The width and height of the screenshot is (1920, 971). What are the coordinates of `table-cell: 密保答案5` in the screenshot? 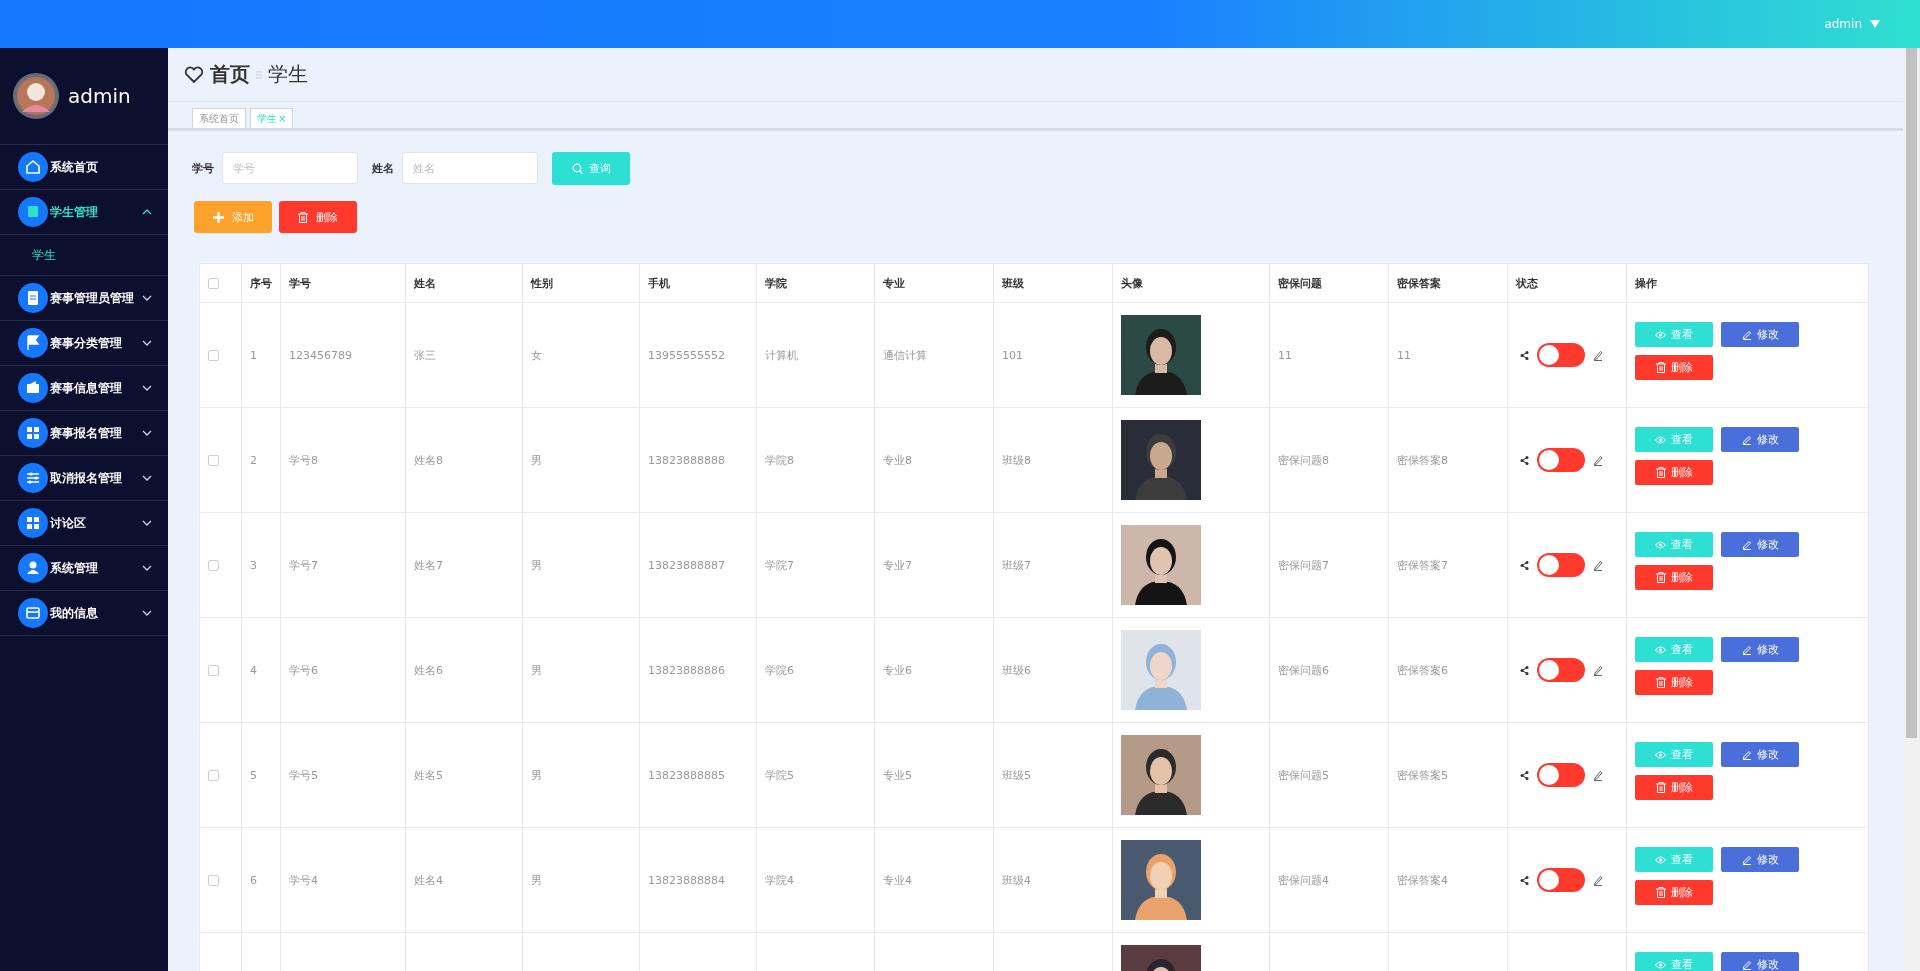 It's located at (1422, 775).